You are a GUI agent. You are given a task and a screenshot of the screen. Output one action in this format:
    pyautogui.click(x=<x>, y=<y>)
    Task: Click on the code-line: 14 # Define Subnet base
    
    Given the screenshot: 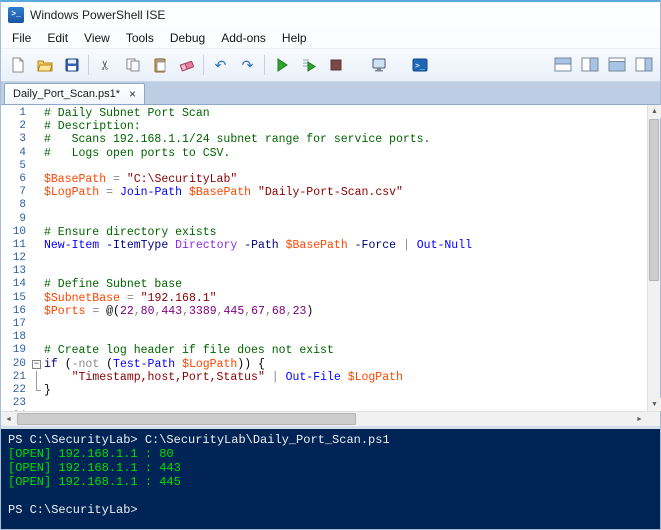 What is the action you would take?
    pyautogui.click(x=324, y=284)
    